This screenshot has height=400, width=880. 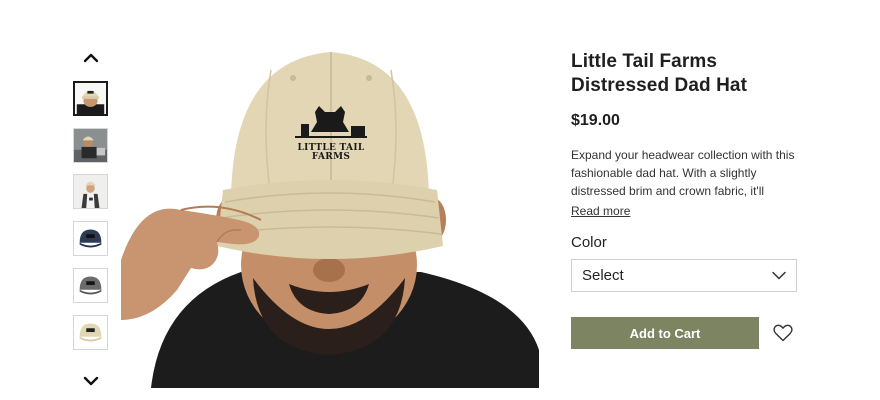 I want to click on color-select-value: Select, so click(x=603, y=275).